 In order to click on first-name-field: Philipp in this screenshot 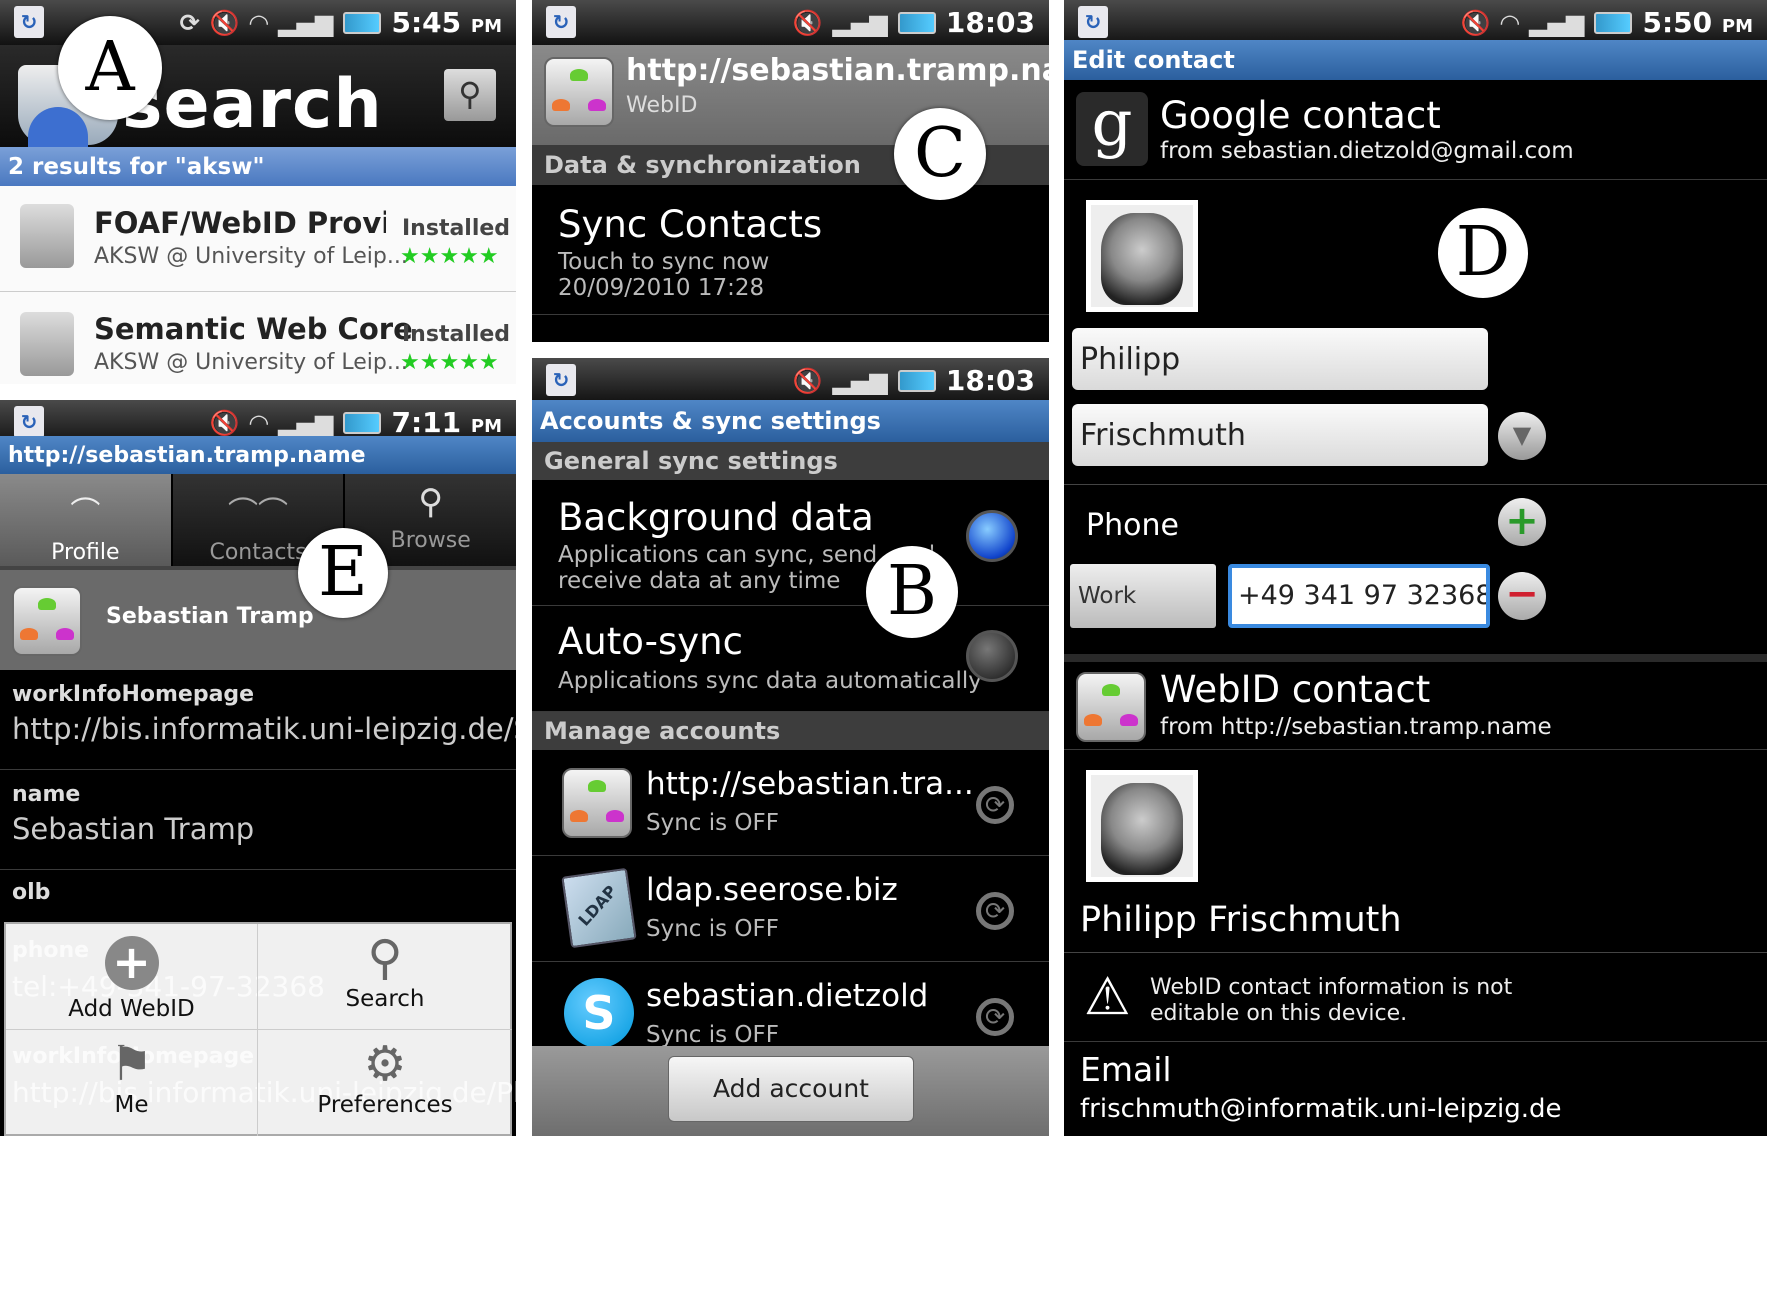, I will do `click(1280, 359)`.